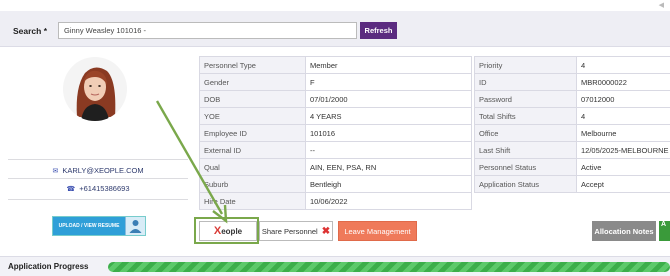 The height and width of the screenshot is (276, 670). Describe the element at coordinates (103, 170) in the screenshot. I see `email-text: KARLY@XEOPLE.COM` at that location.